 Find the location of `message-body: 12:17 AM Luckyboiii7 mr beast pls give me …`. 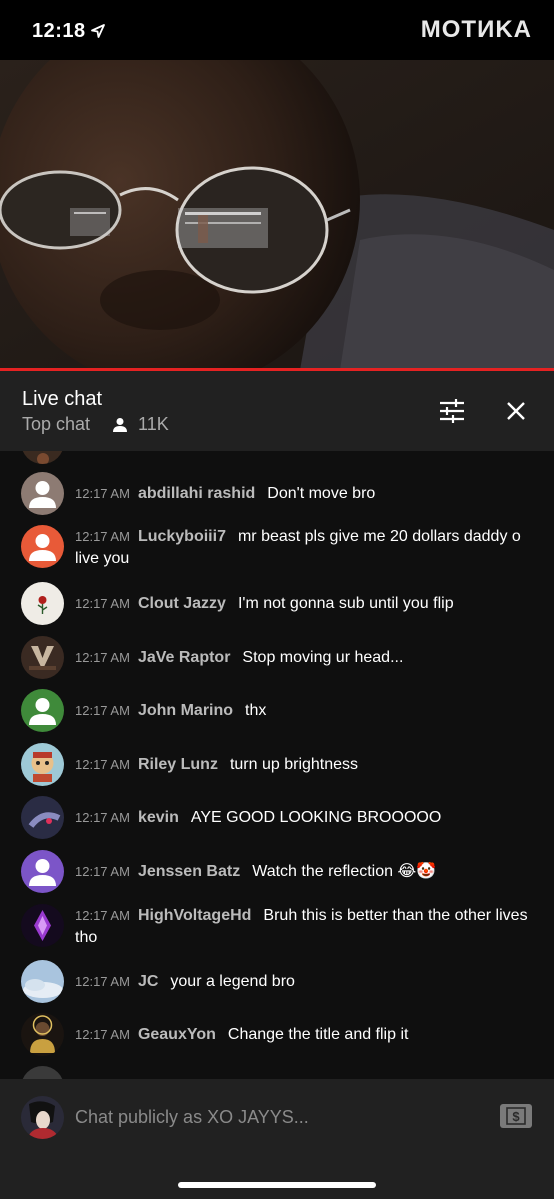

message-body: 12:17 AM Luckyboiii7 mr beast pls give me … is located at coordinates (305, 548).